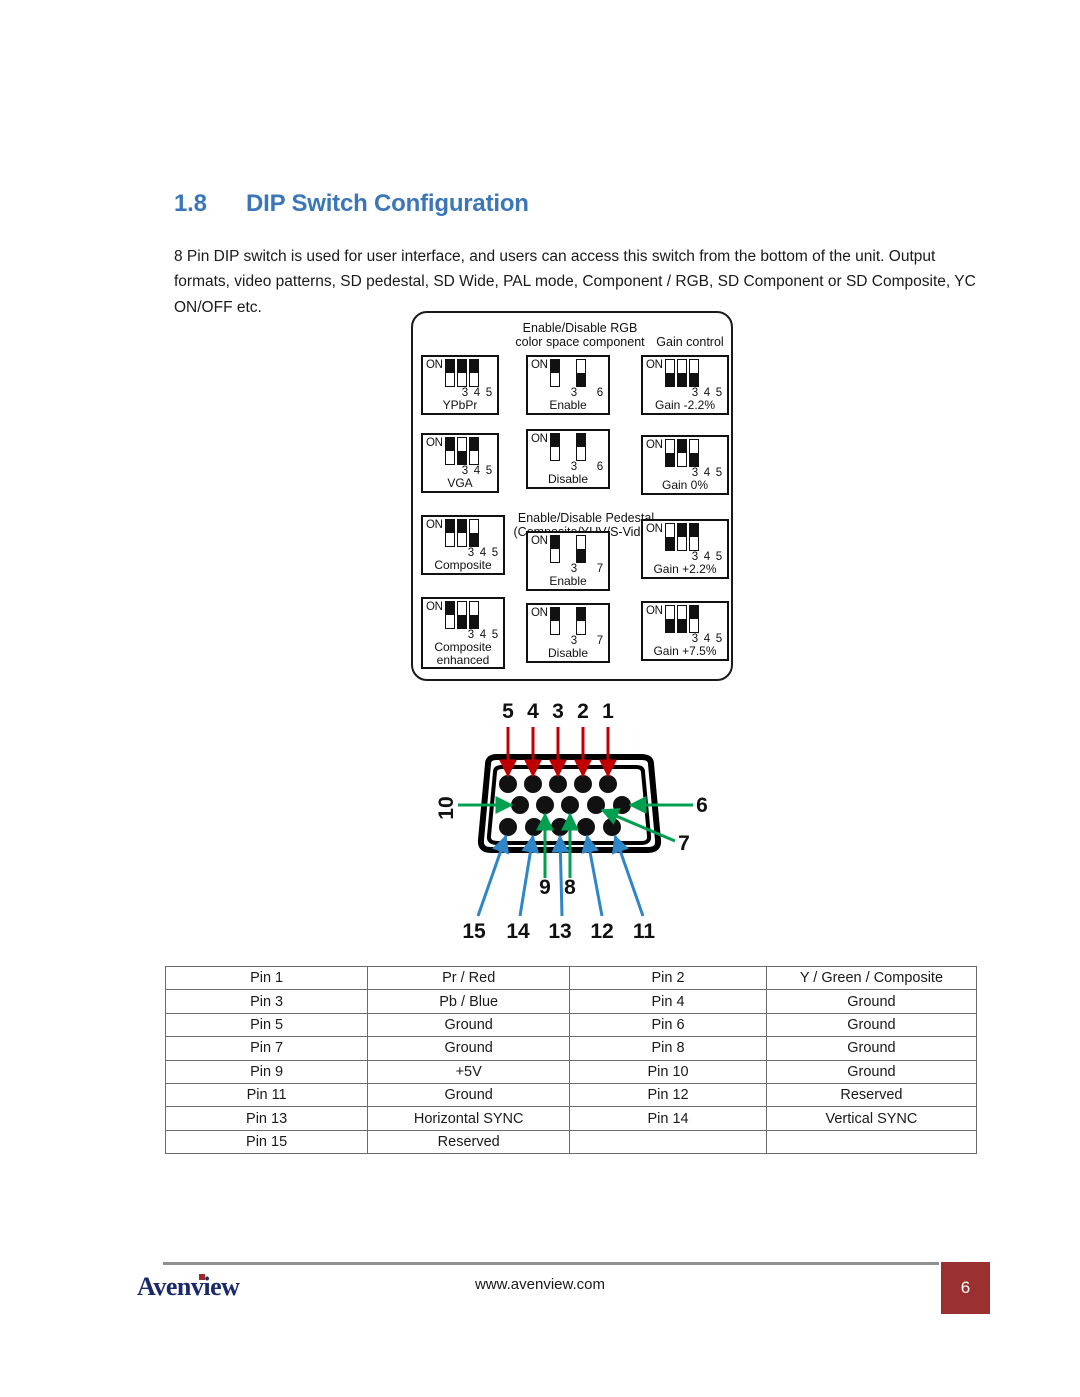 The width and height of the screenshot is (1080, 1397). Describe the element at coordinates (551, 1263) in the screenshot. I see `footer-divider` at that location.